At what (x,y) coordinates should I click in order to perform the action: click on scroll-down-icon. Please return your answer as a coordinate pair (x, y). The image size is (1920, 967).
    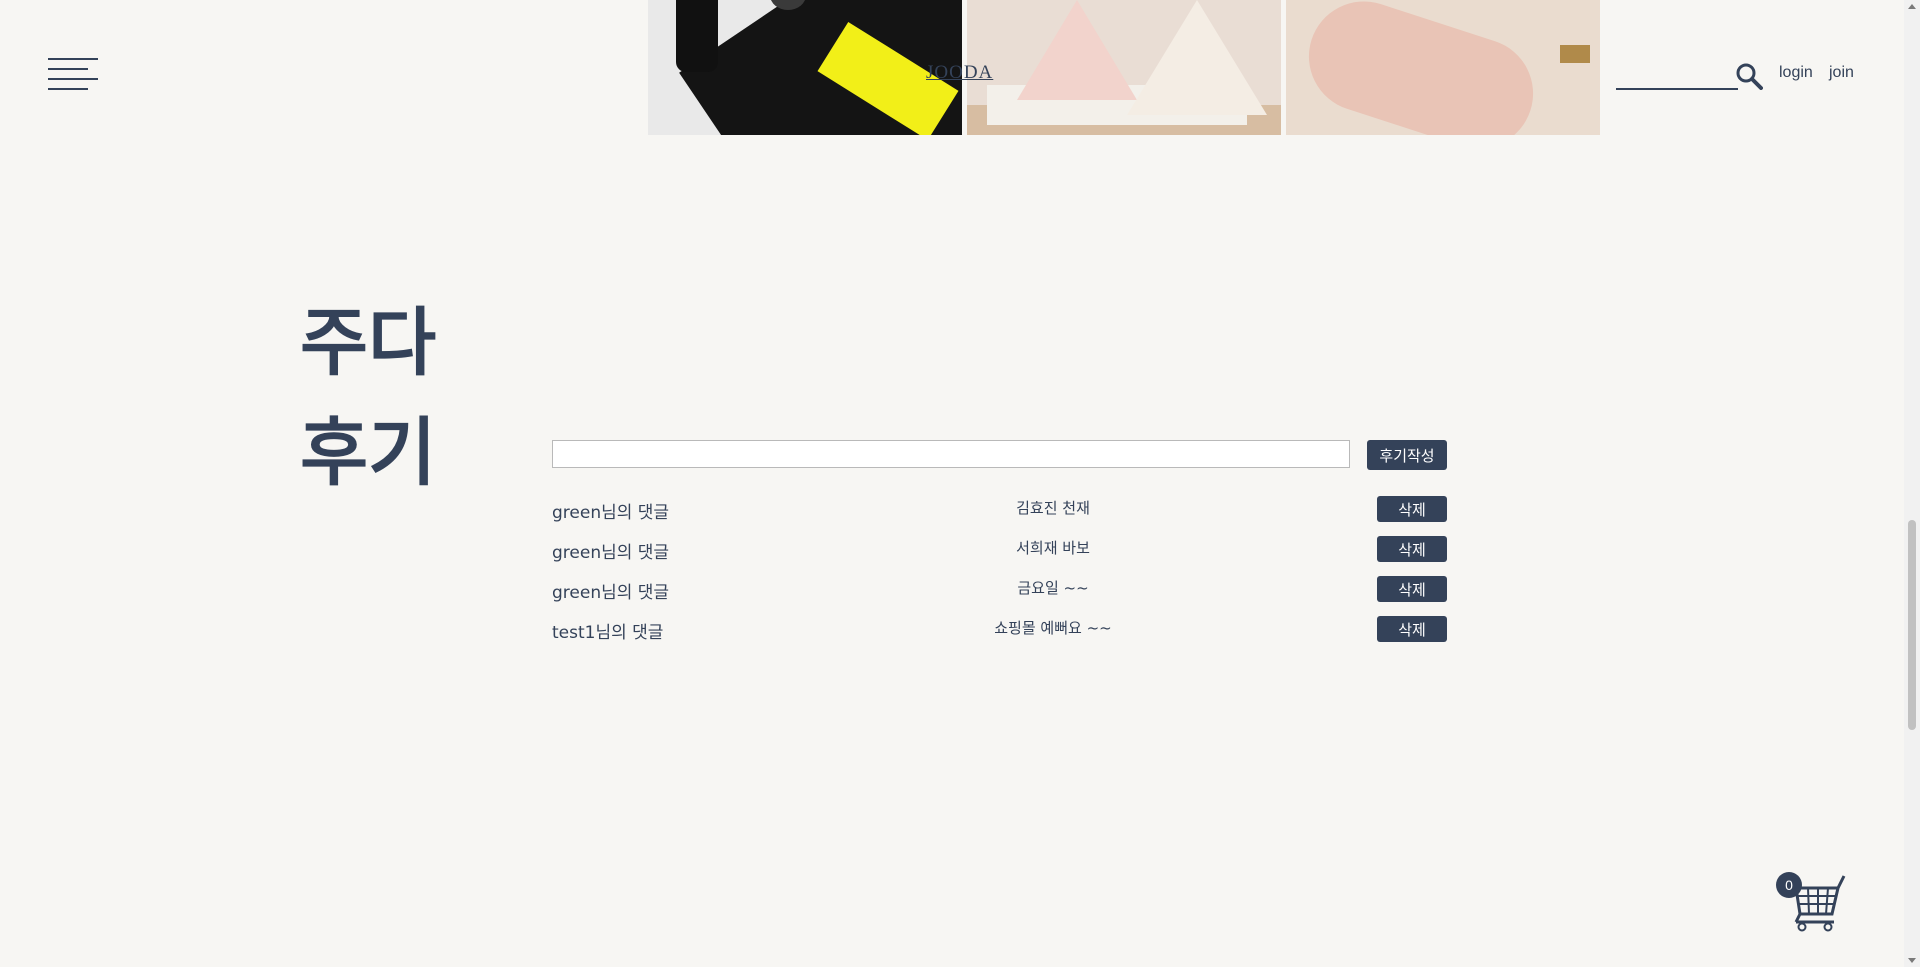
    Looking at the image, I should click on (1912, 960).